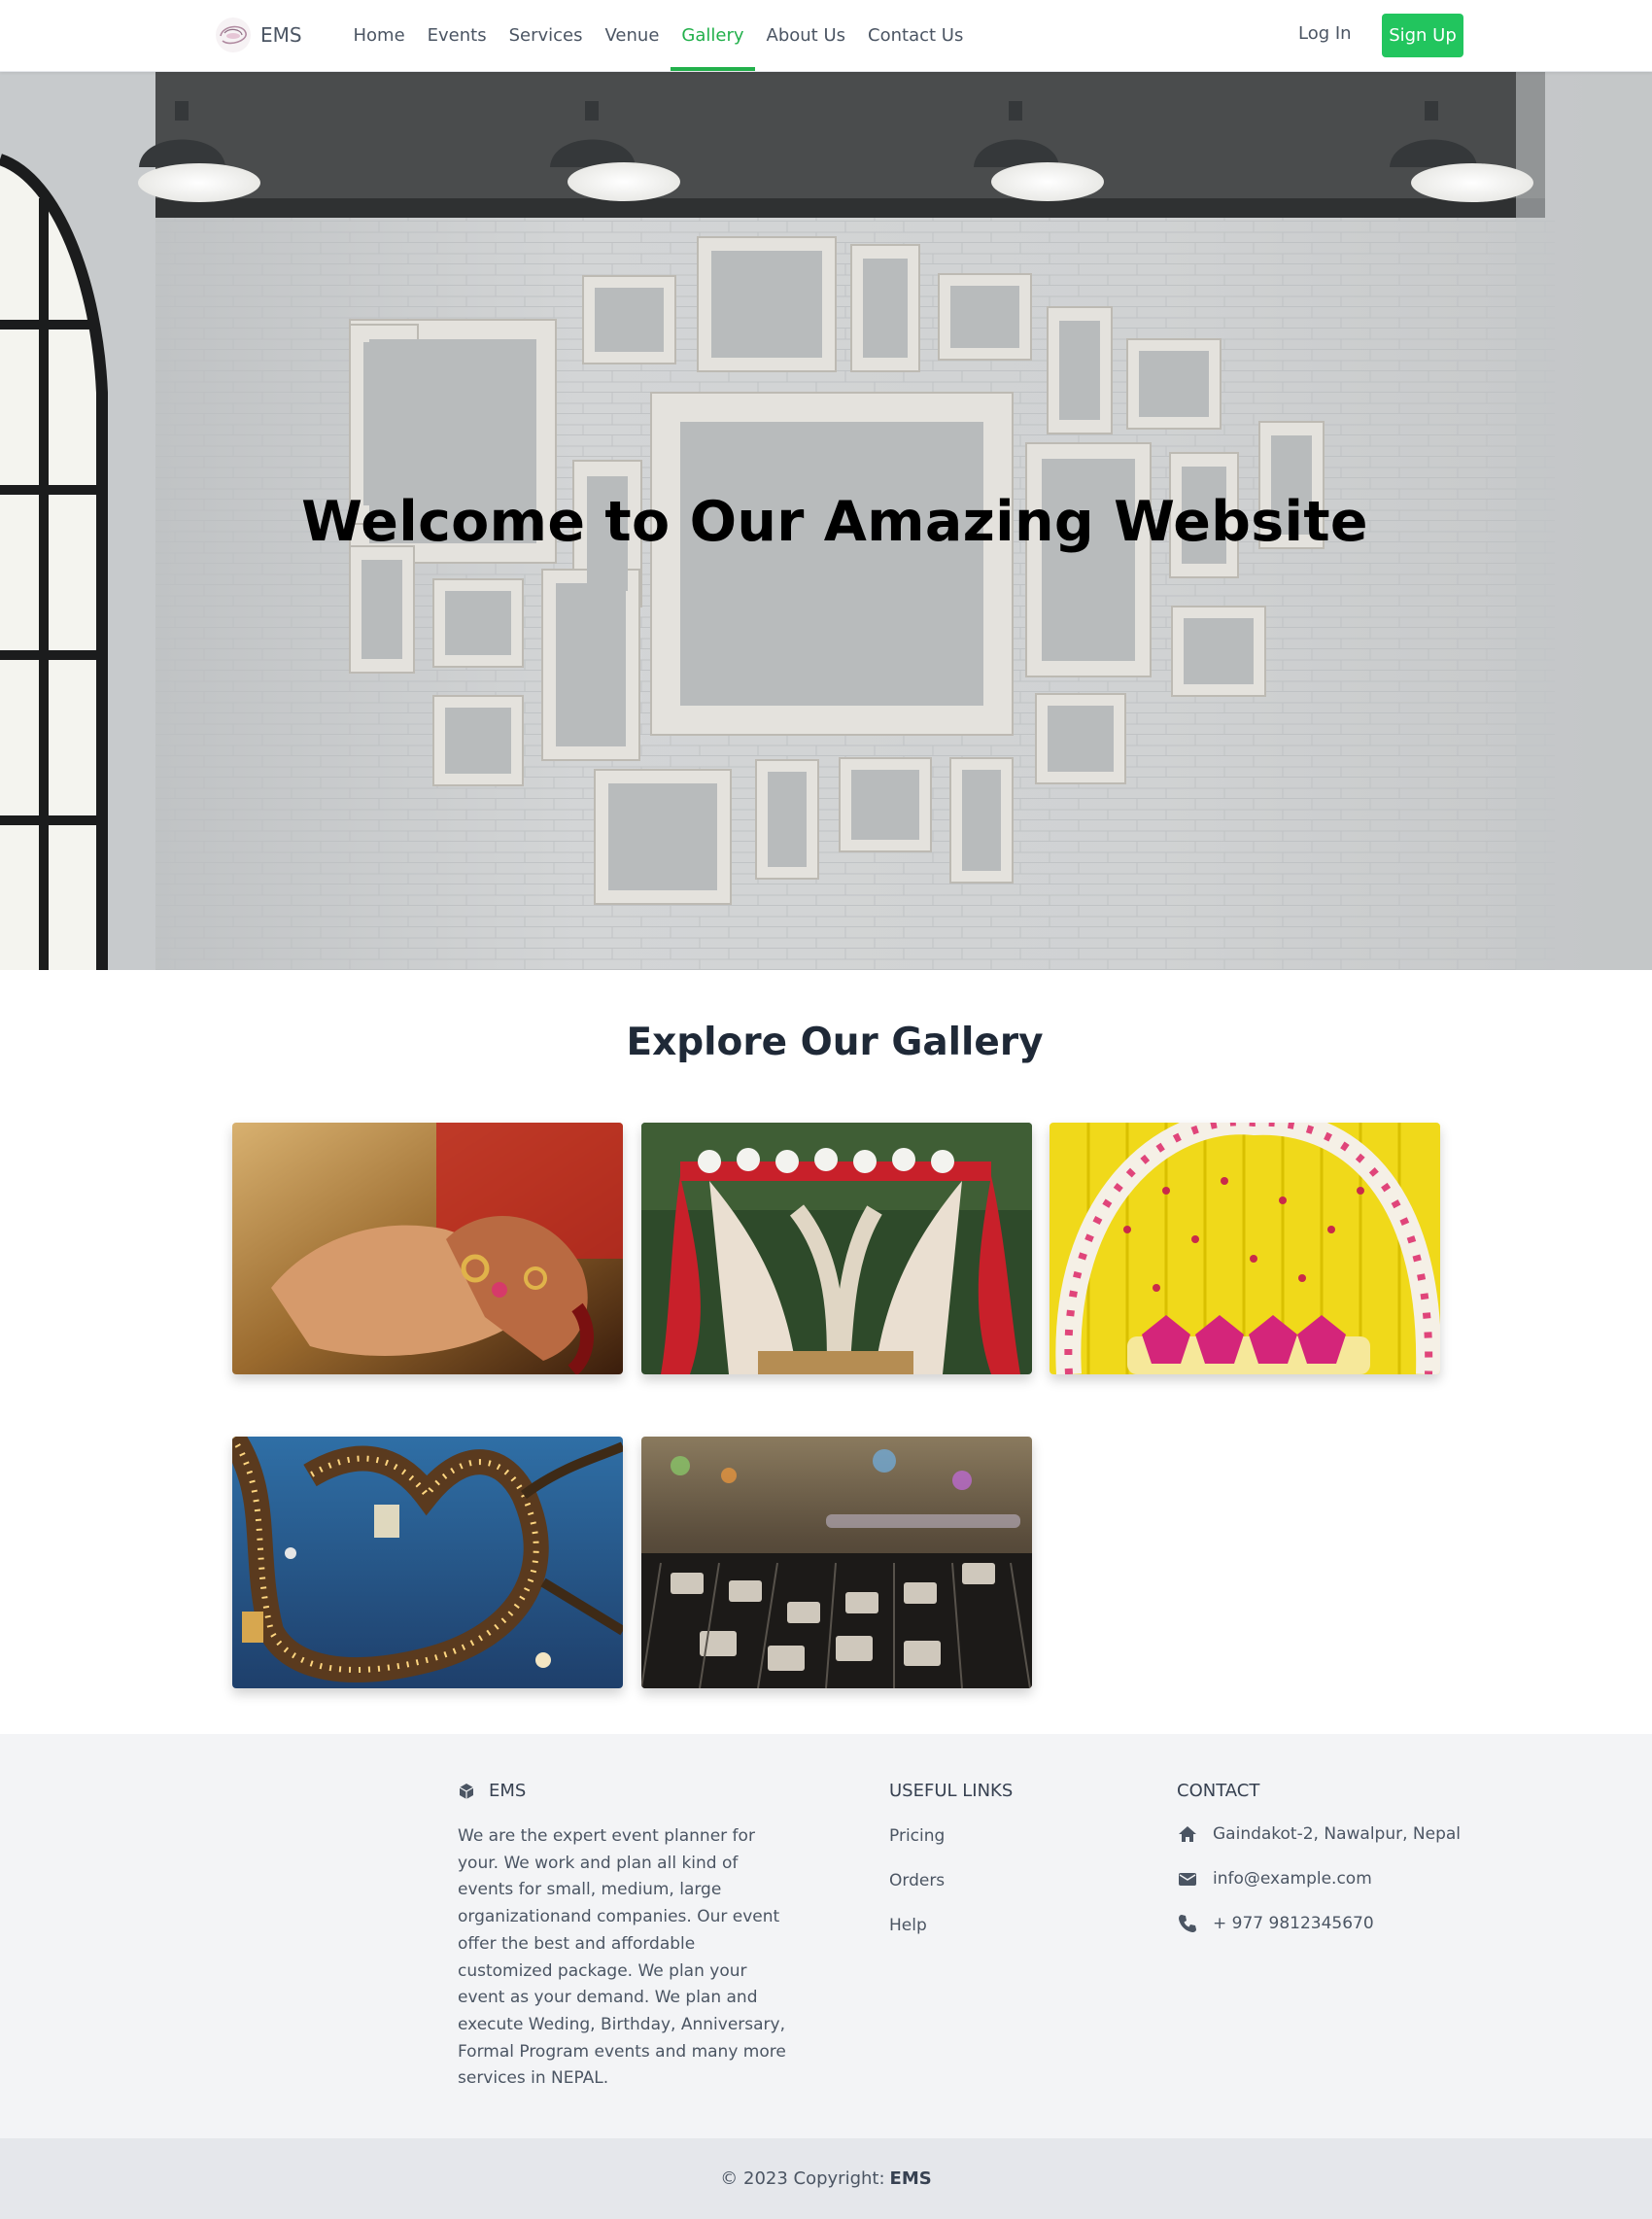  What do you see at coordinates (837, 1562) in the screenshot?
I see `gallery-image-audio-mixer` at bounding box center [837, 1562].